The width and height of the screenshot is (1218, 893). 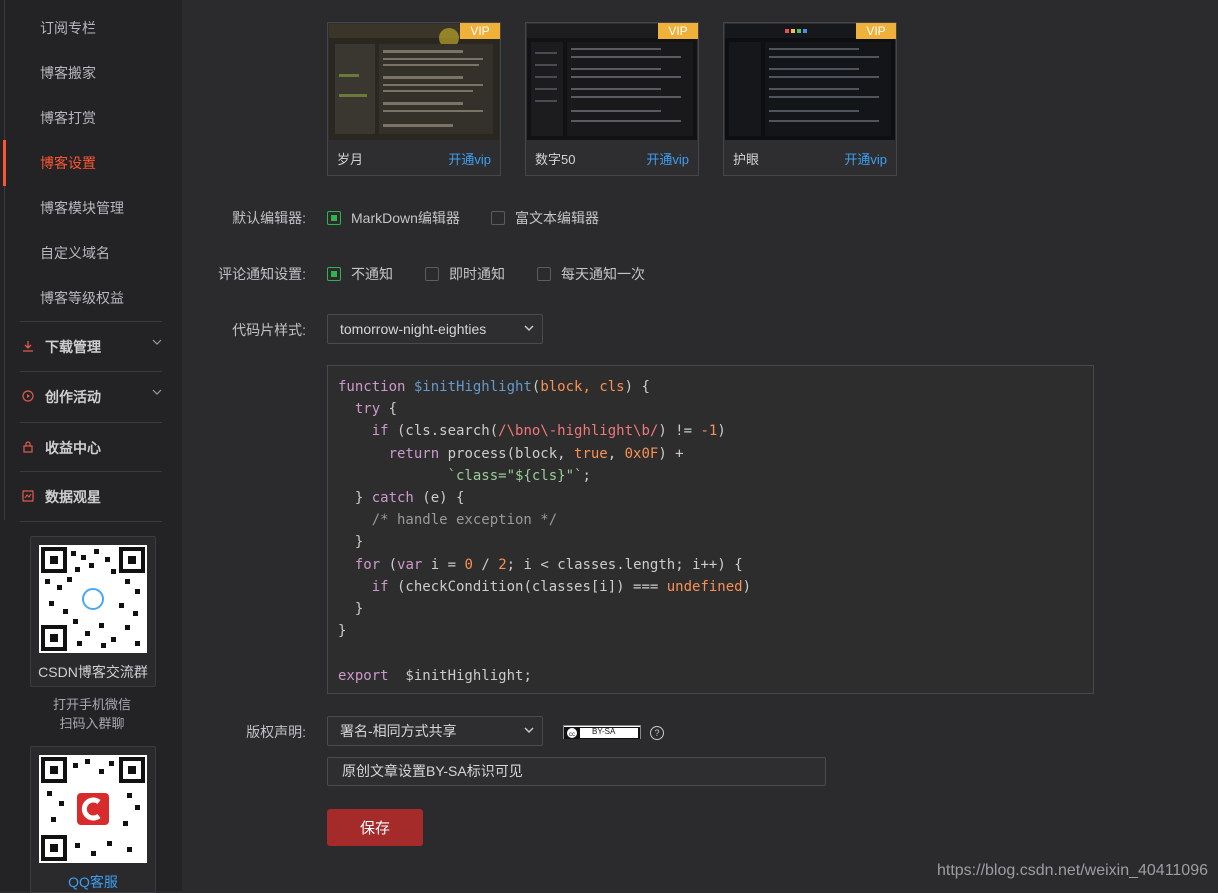 I want to click on lock-icon, so click(x=28, y=448).